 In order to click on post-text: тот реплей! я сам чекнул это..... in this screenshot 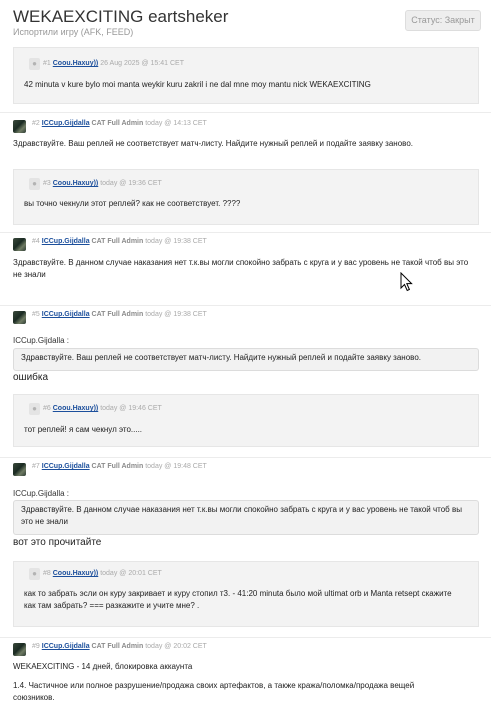, I will do `click(83, 429)`.